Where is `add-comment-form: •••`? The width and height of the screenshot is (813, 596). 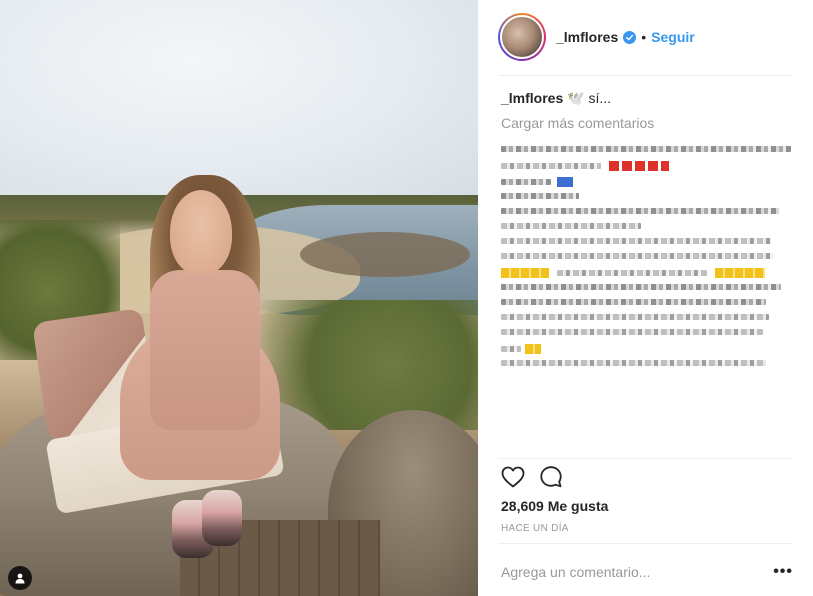
add-comment-form: ••• is located at coordinates (647, 572).